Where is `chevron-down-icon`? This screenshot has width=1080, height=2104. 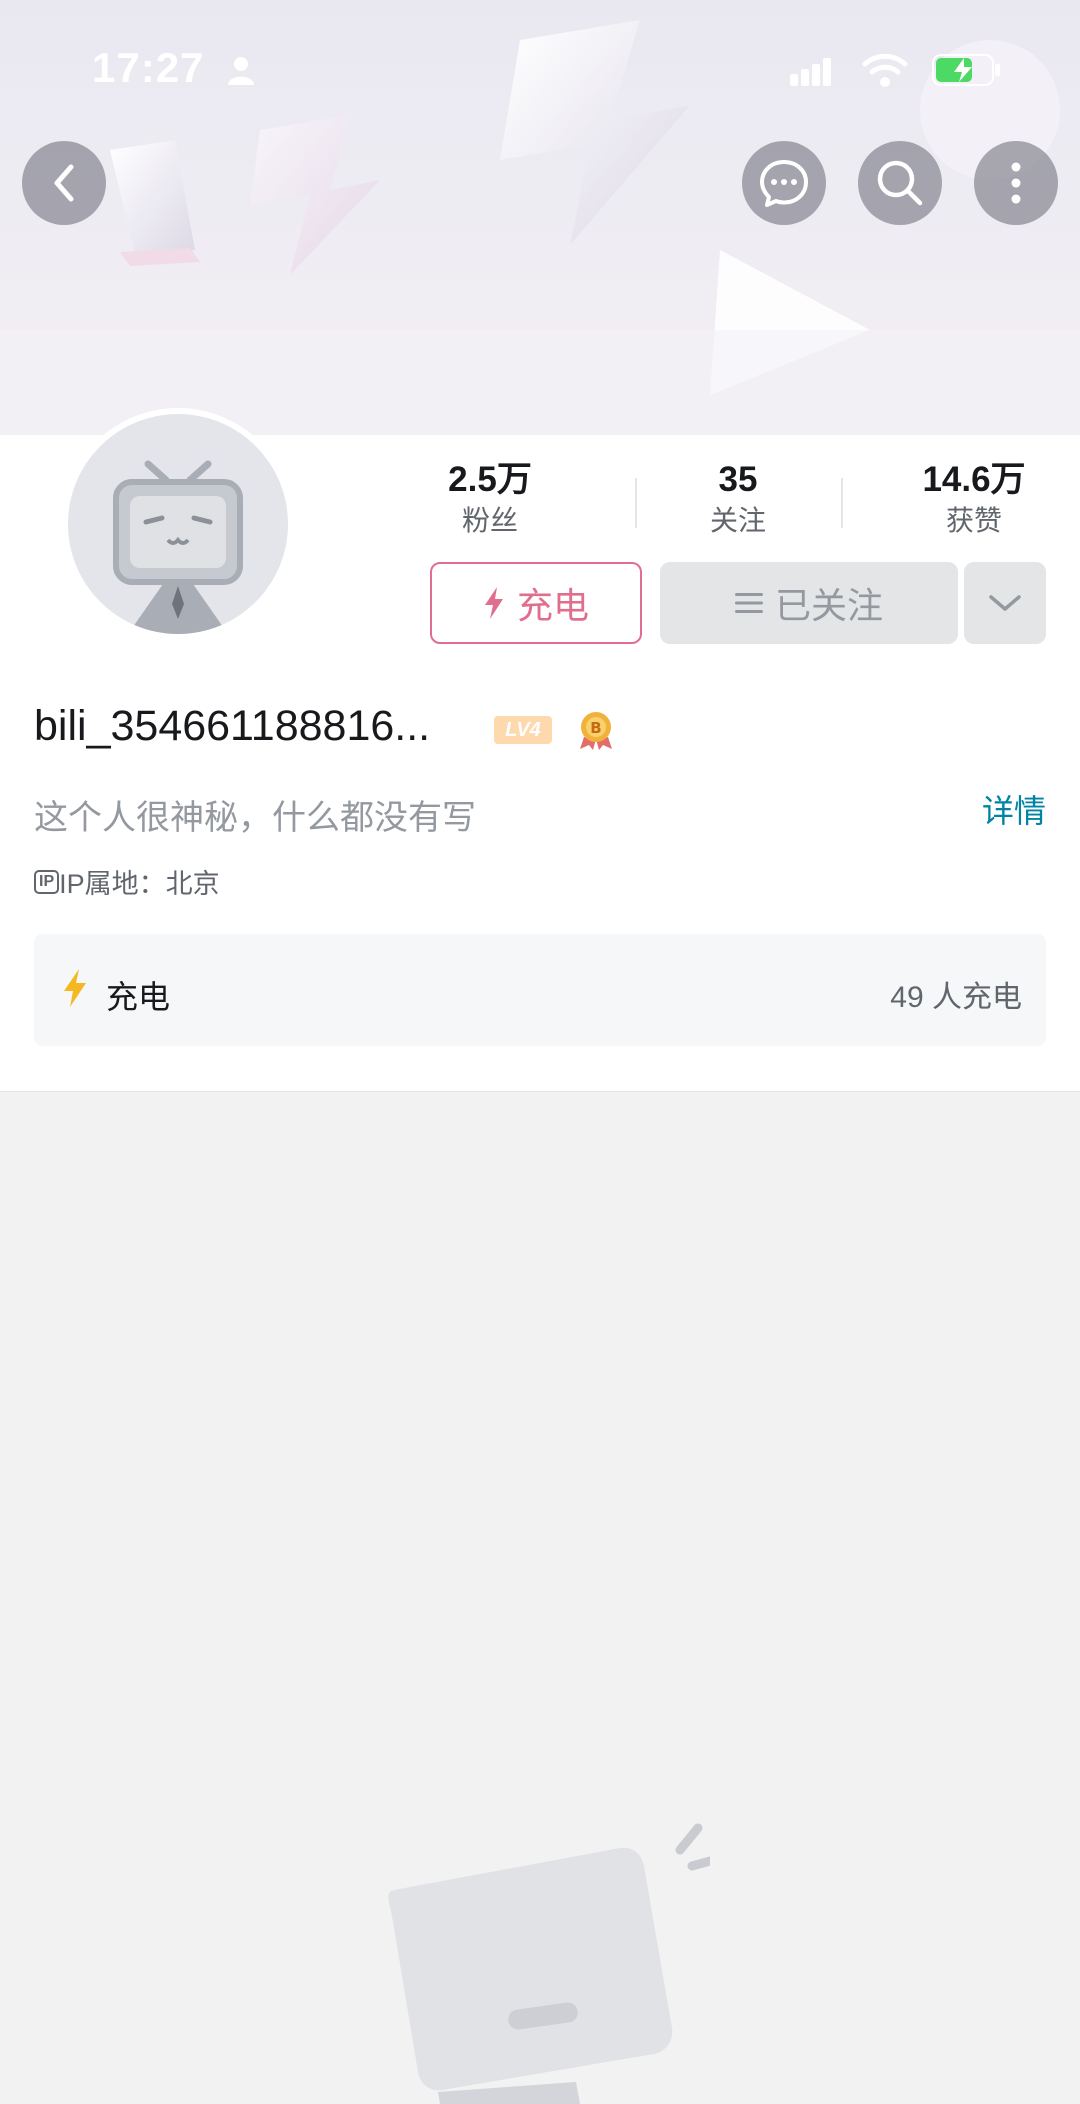
chevron-down-icon is located at coordinates (1005, 603).